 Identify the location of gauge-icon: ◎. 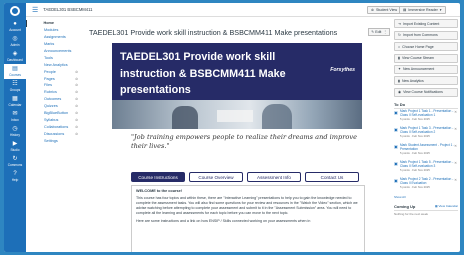
(15, 39).